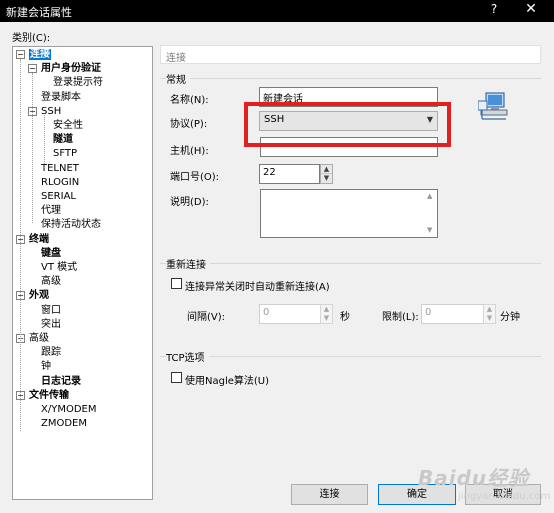 The image size is (554, 513). I want to click on tree-item-label: SFTP, so click(65, 154).